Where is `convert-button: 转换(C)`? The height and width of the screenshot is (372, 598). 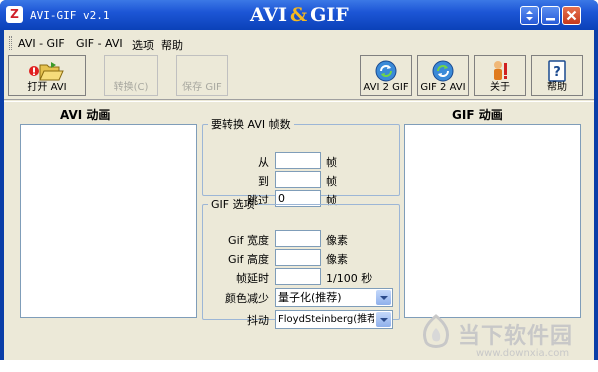
convert-button: 转换(C) is located at coordinates (131, 75).